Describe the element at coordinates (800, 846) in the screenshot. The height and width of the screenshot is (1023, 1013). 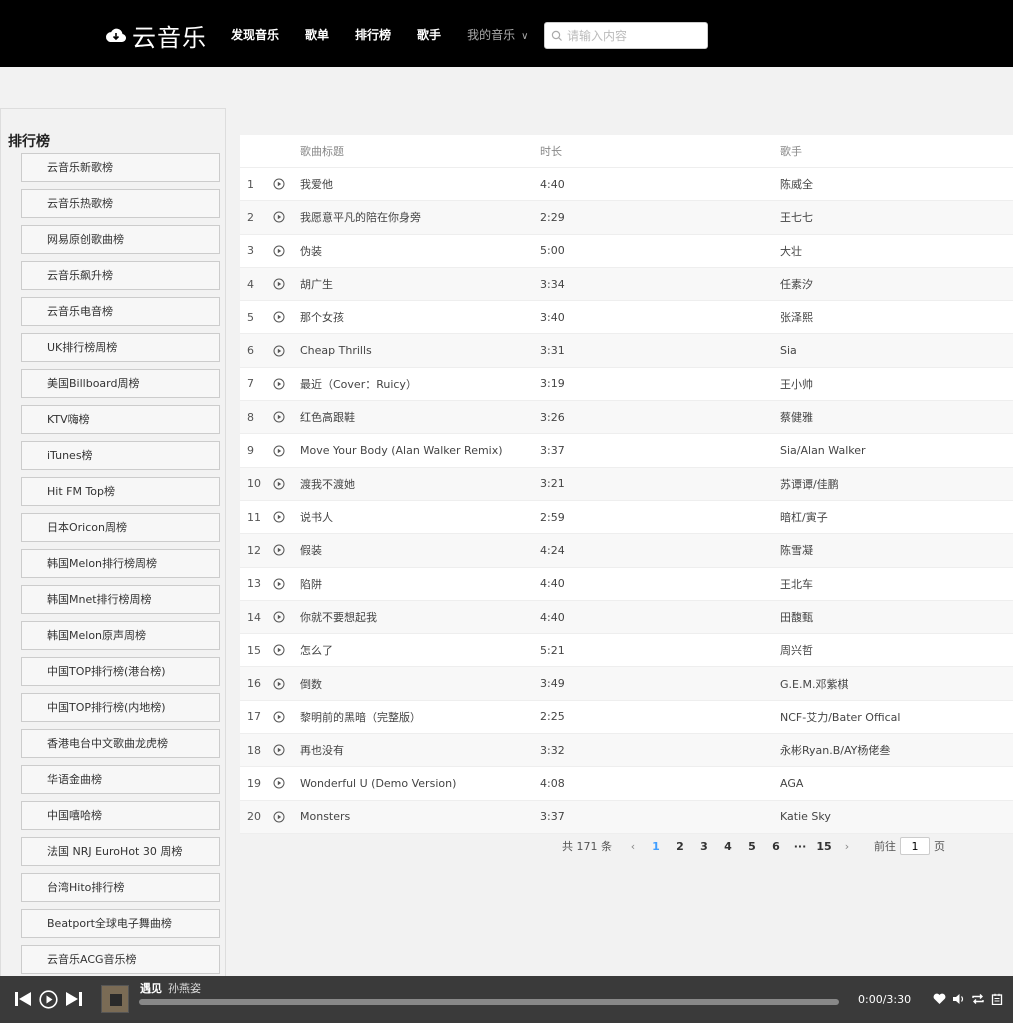
I see `page-ellipsis: ···` at that location.